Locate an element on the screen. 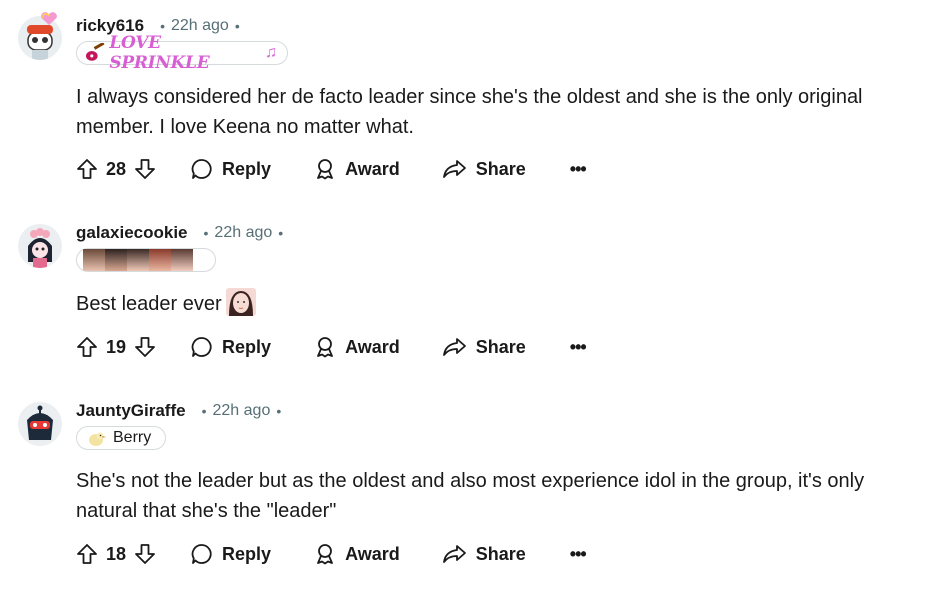  user-flair is located at coordinates (146, 260).